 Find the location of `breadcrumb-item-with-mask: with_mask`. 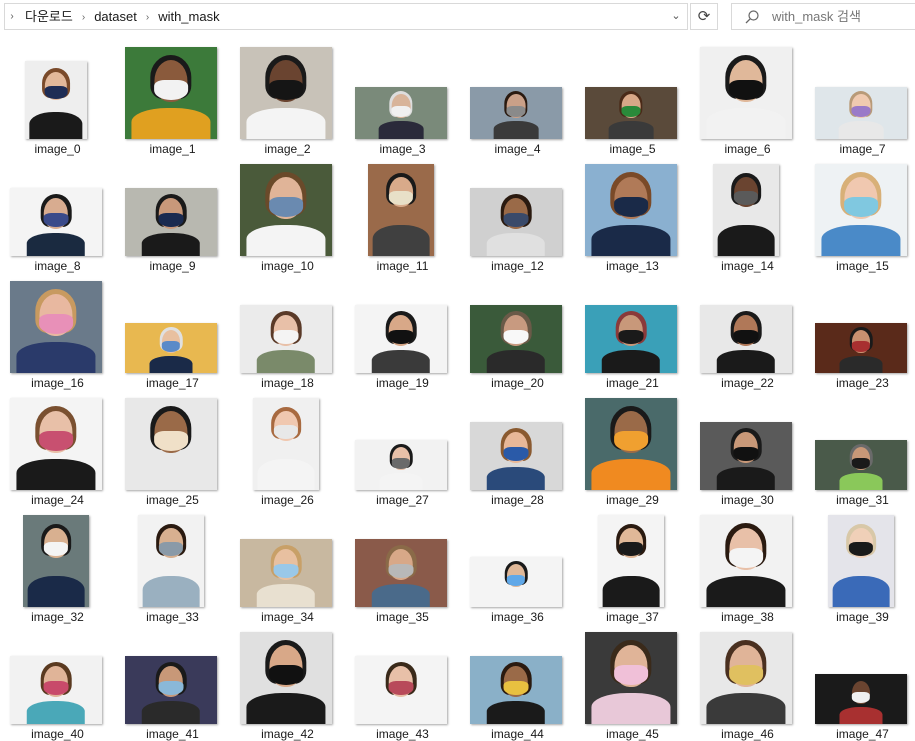

breadcrumb-item-with-mask: with_mask is located at coordinates (188, 16).